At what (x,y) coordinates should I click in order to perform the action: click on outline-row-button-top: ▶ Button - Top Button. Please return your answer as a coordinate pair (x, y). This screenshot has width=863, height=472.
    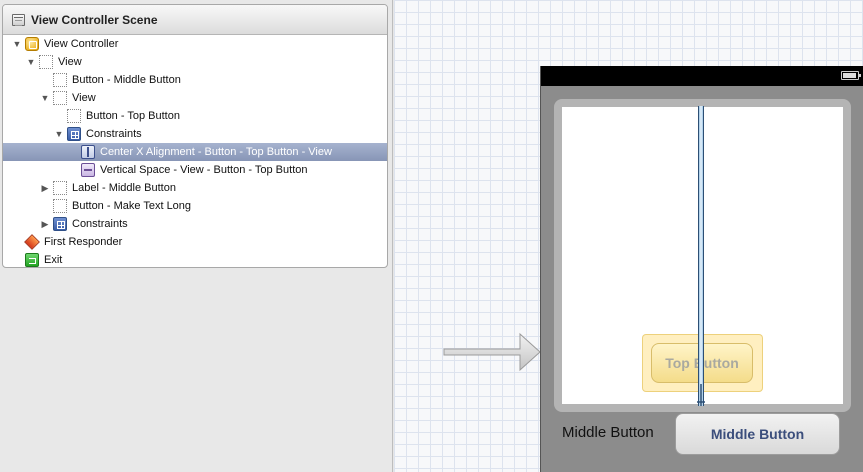
    Looking at the image, I should click on (195, 116).